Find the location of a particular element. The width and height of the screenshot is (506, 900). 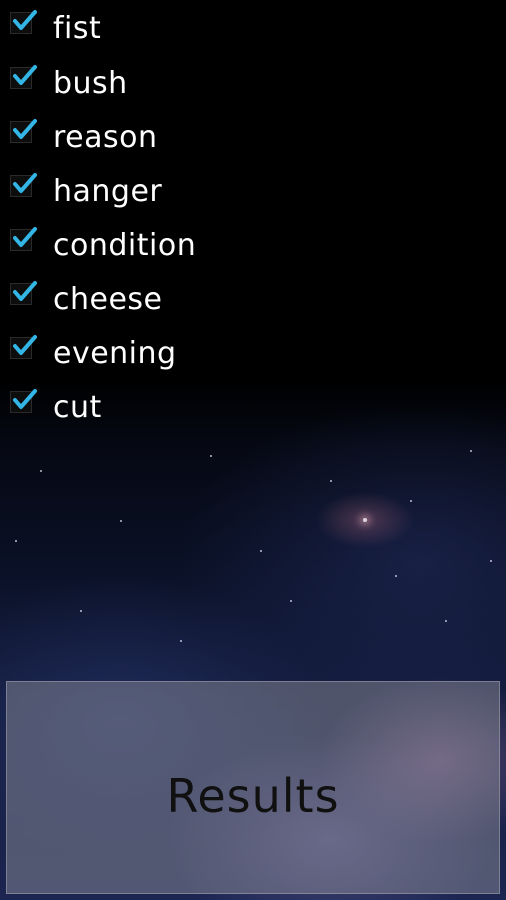

list-item: hanger is located at coordinates (86, 191).